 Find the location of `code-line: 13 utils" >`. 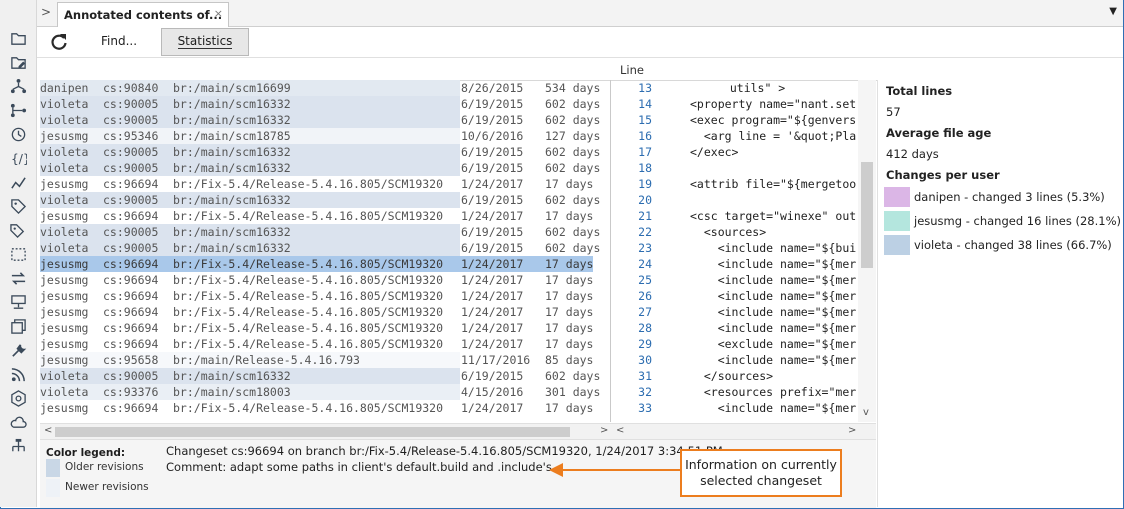

code-line: 13 utils" > is located at coordinates (735, 88).